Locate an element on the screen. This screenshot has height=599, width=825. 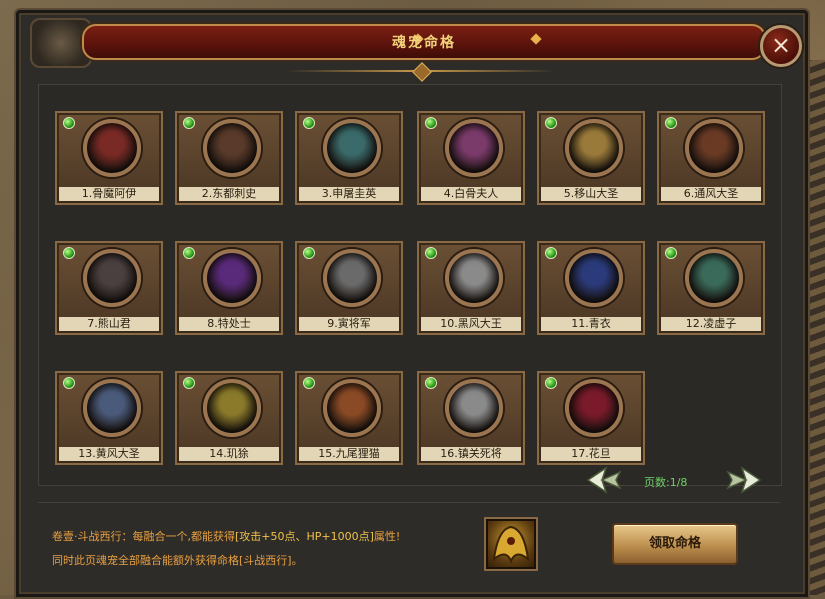
pet-card: 7.熊山君 is located at coordinates (109, 288).